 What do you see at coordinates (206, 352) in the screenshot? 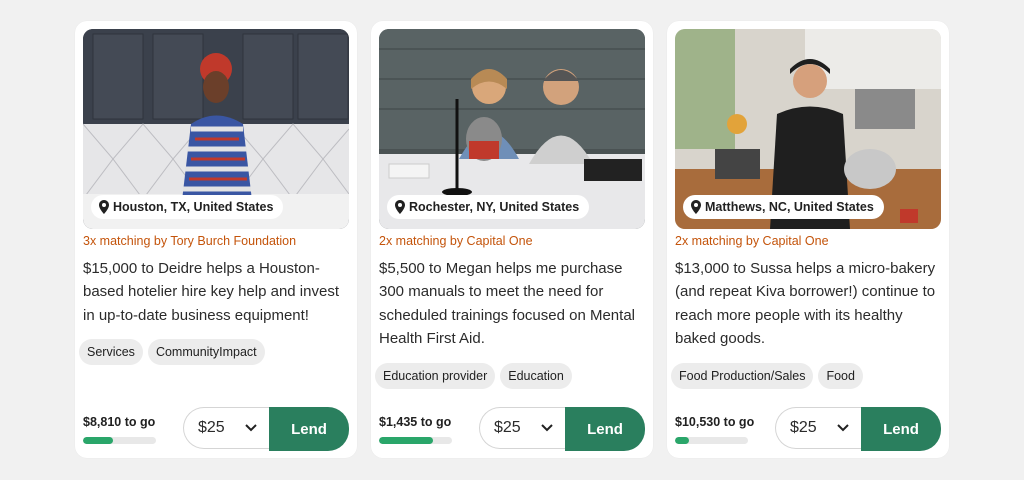
I see `tag-chip: CommunityImpact` at bounding box center [206, 352].